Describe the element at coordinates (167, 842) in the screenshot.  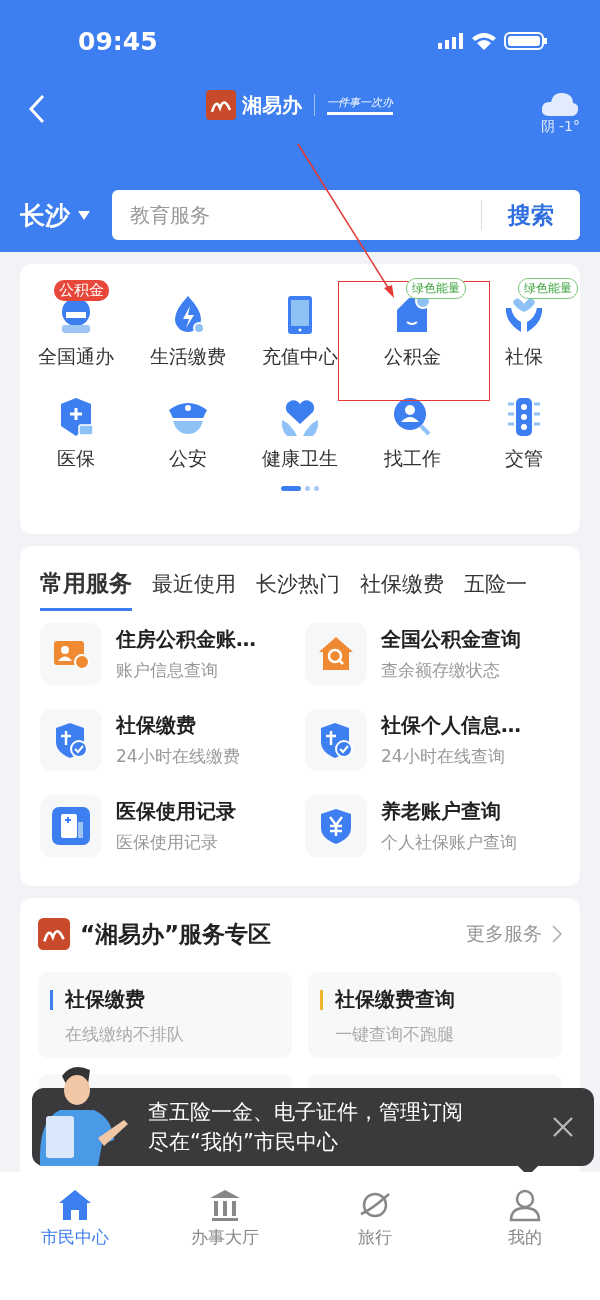
I see `service-subtitle: 医保使用记录` at that location.